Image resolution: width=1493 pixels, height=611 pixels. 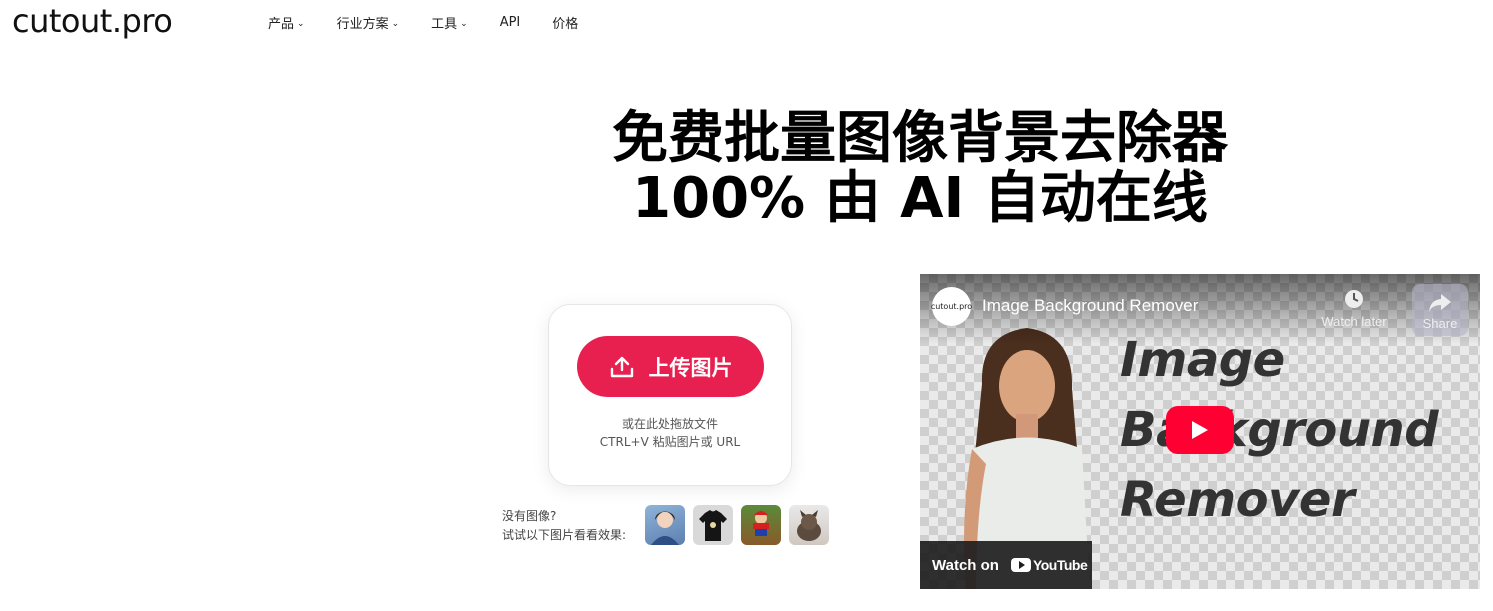 What do you see at coordinates (564, 535) in the screenshot?
I see `sample-prompt-line2: 试试以下图片看看效果:` at bounding box center [564, 535].